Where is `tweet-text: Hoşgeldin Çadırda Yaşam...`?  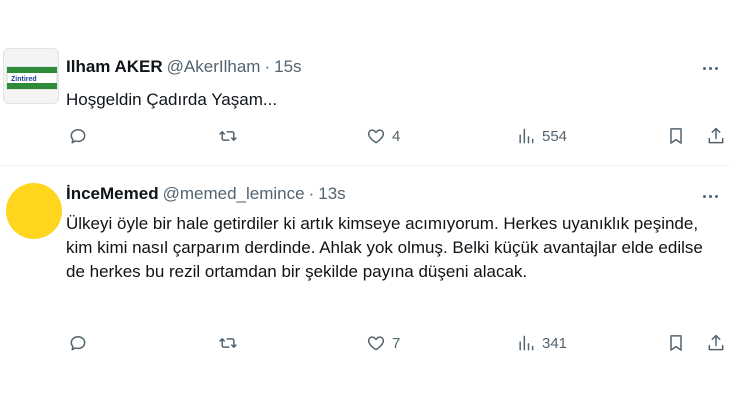 tweet-text: Hoşgeldin Çadırda Yaşam... is located at coordinates (172, 99).